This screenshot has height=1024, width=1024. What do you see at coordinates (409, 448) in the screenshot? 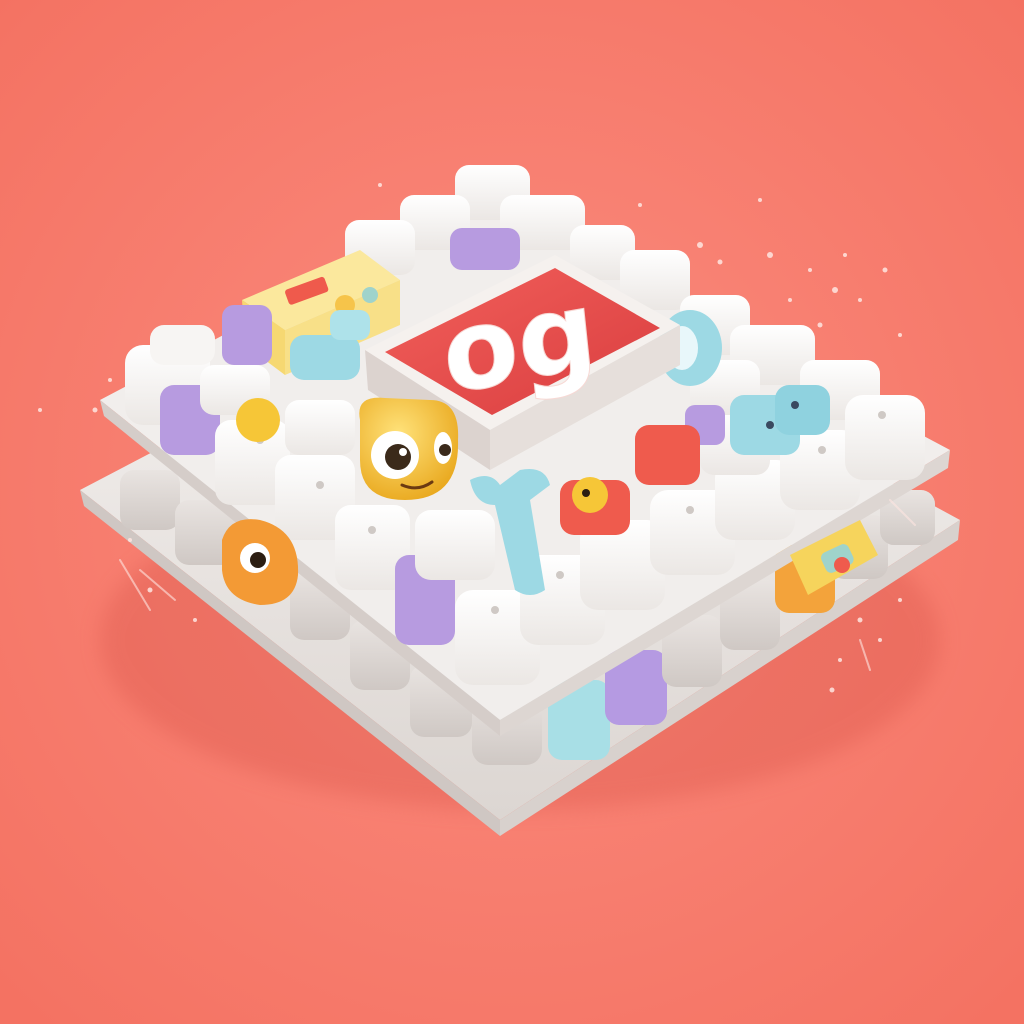
I see `yellow-smiley-character` at bounding box center [409, 448].